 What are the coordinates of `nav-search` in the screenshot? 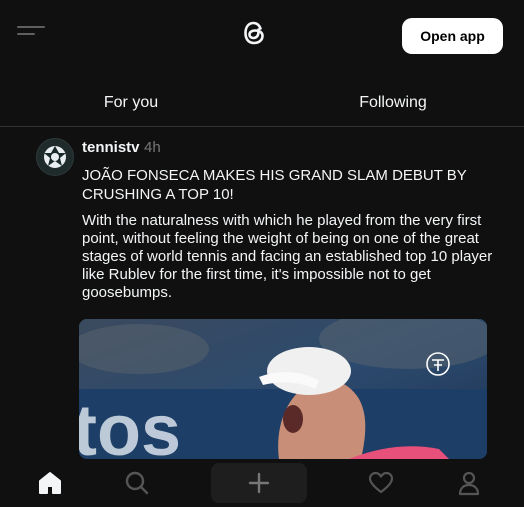 It's located at (137, 483).